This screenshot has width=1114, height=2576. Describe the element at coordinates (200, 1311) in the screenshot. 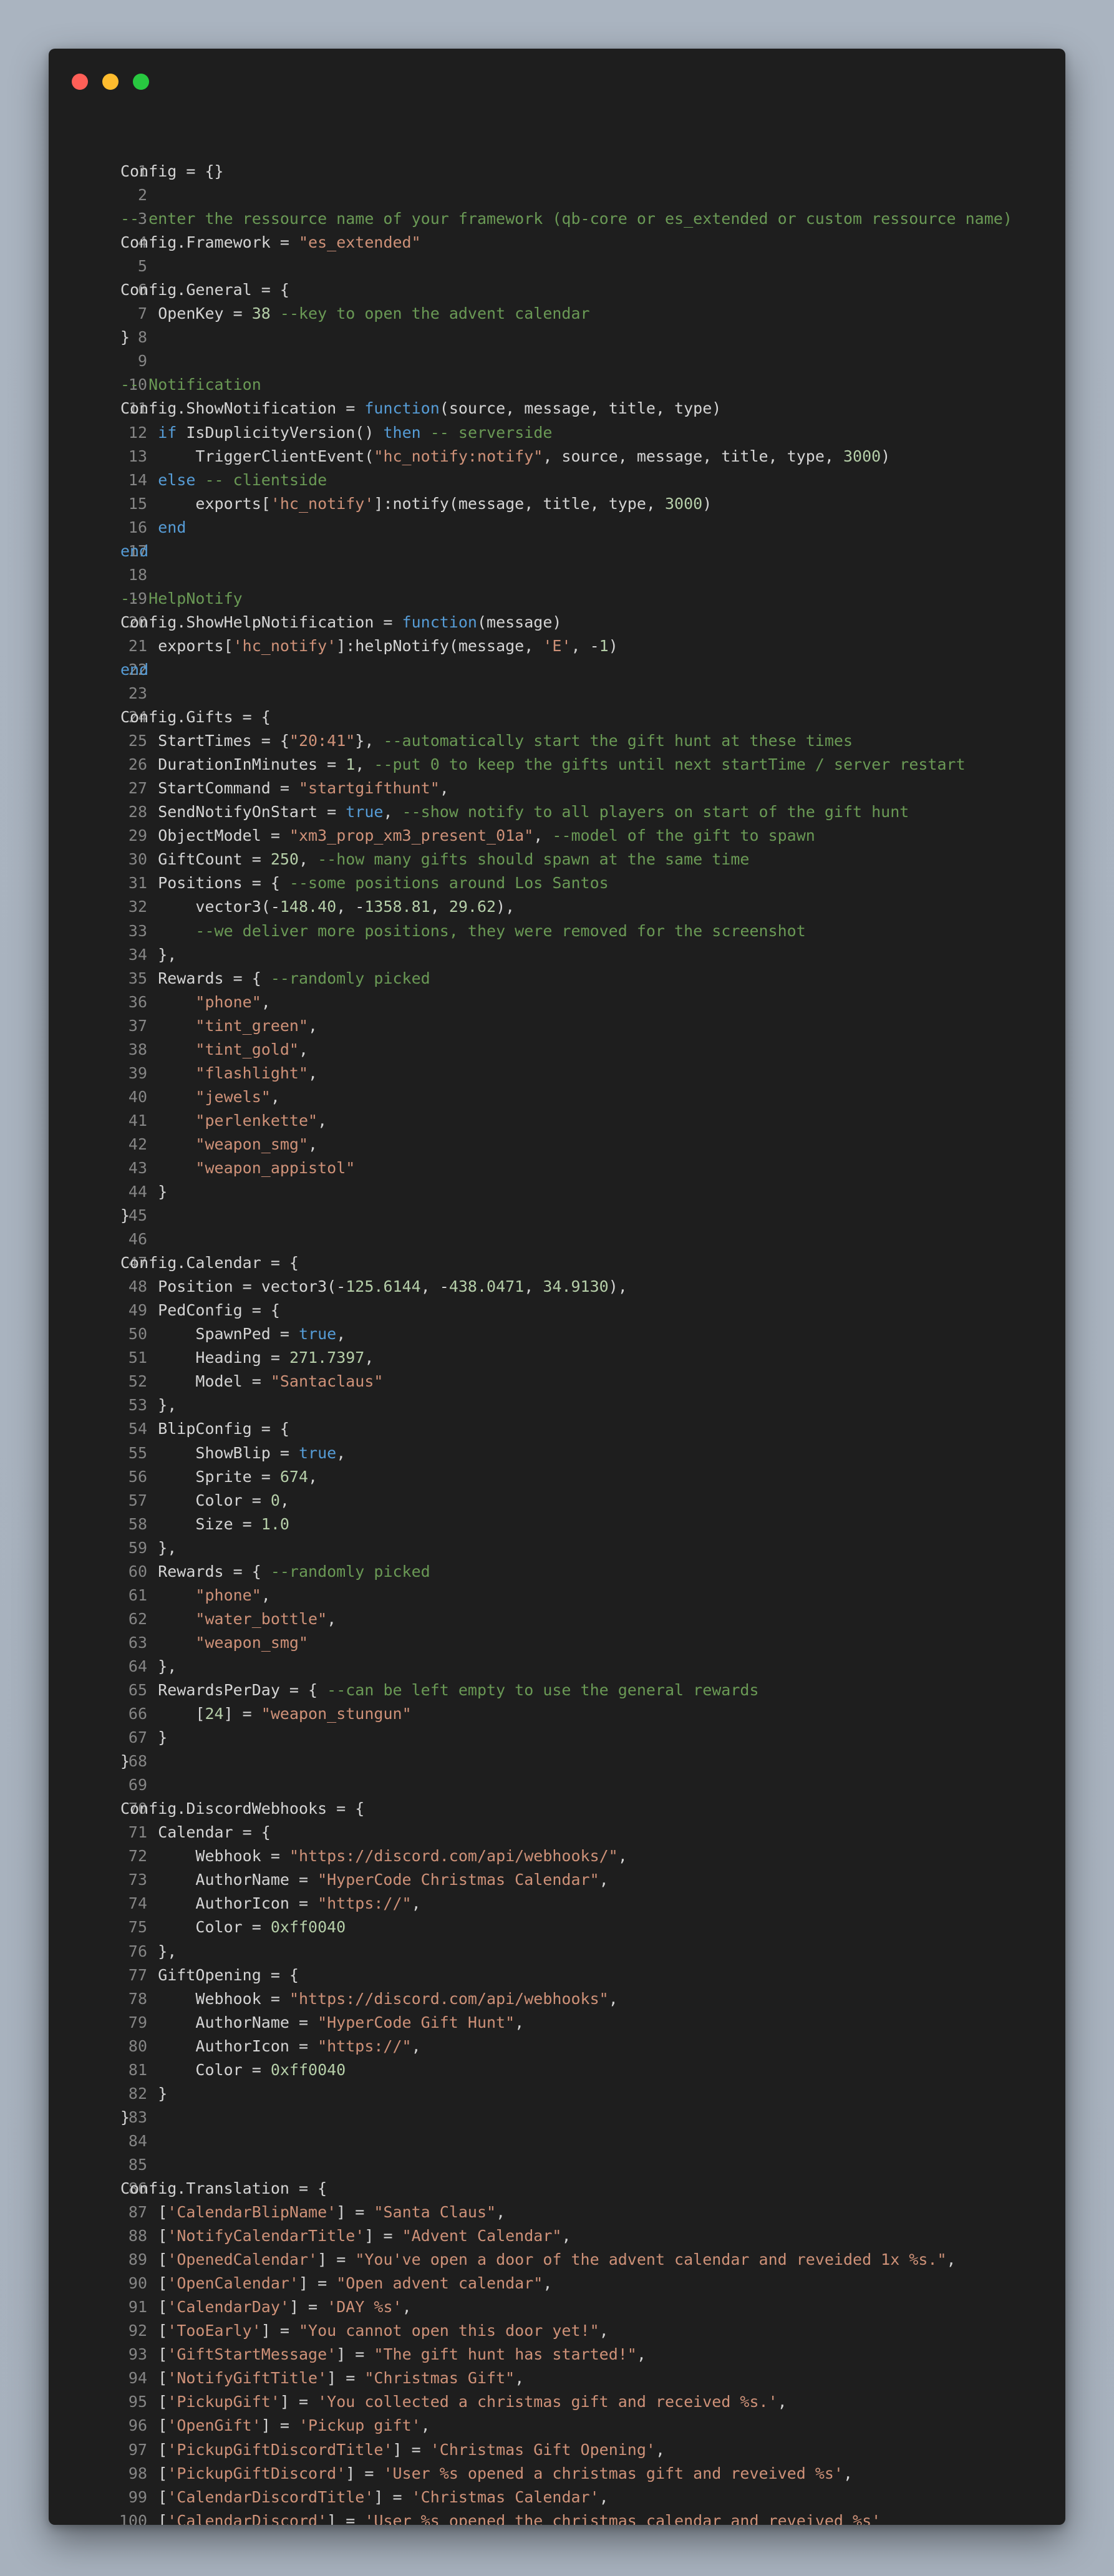

I see `line-content: PedConfig = {` at that location.